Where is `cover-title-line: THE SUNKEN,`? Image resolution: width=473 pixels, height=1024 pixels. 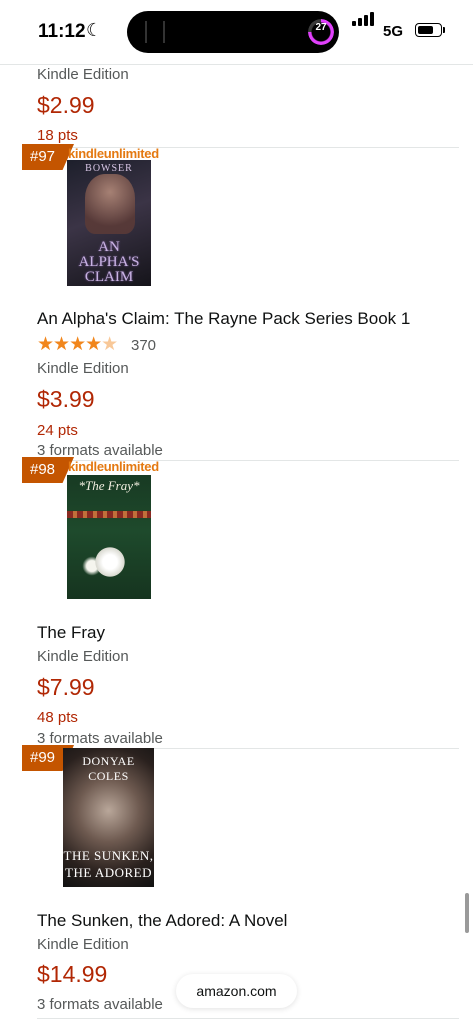
cover-title-line: THE SUNKEN, is located at coordinates (108, 855).